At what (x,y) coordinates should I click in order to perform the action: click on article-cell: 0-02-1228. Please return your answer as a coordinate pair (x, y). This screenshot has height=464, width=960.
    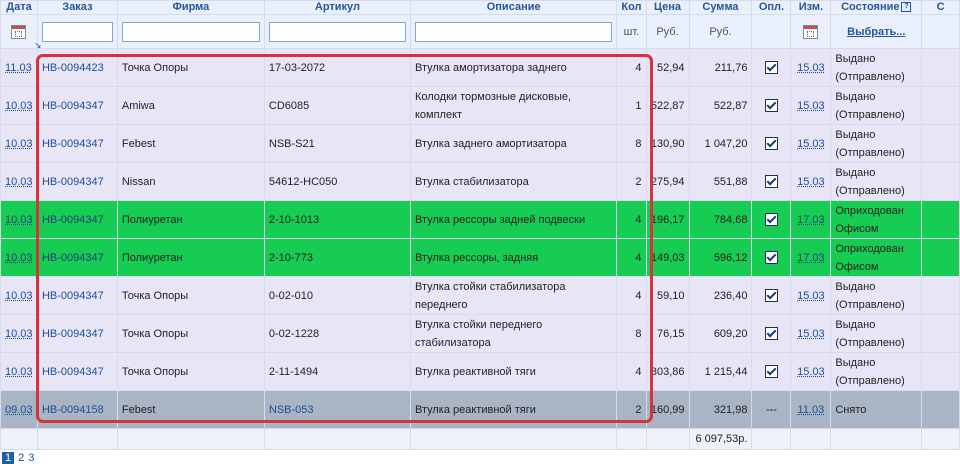
    Looking at the image, I should click on (337, 333).